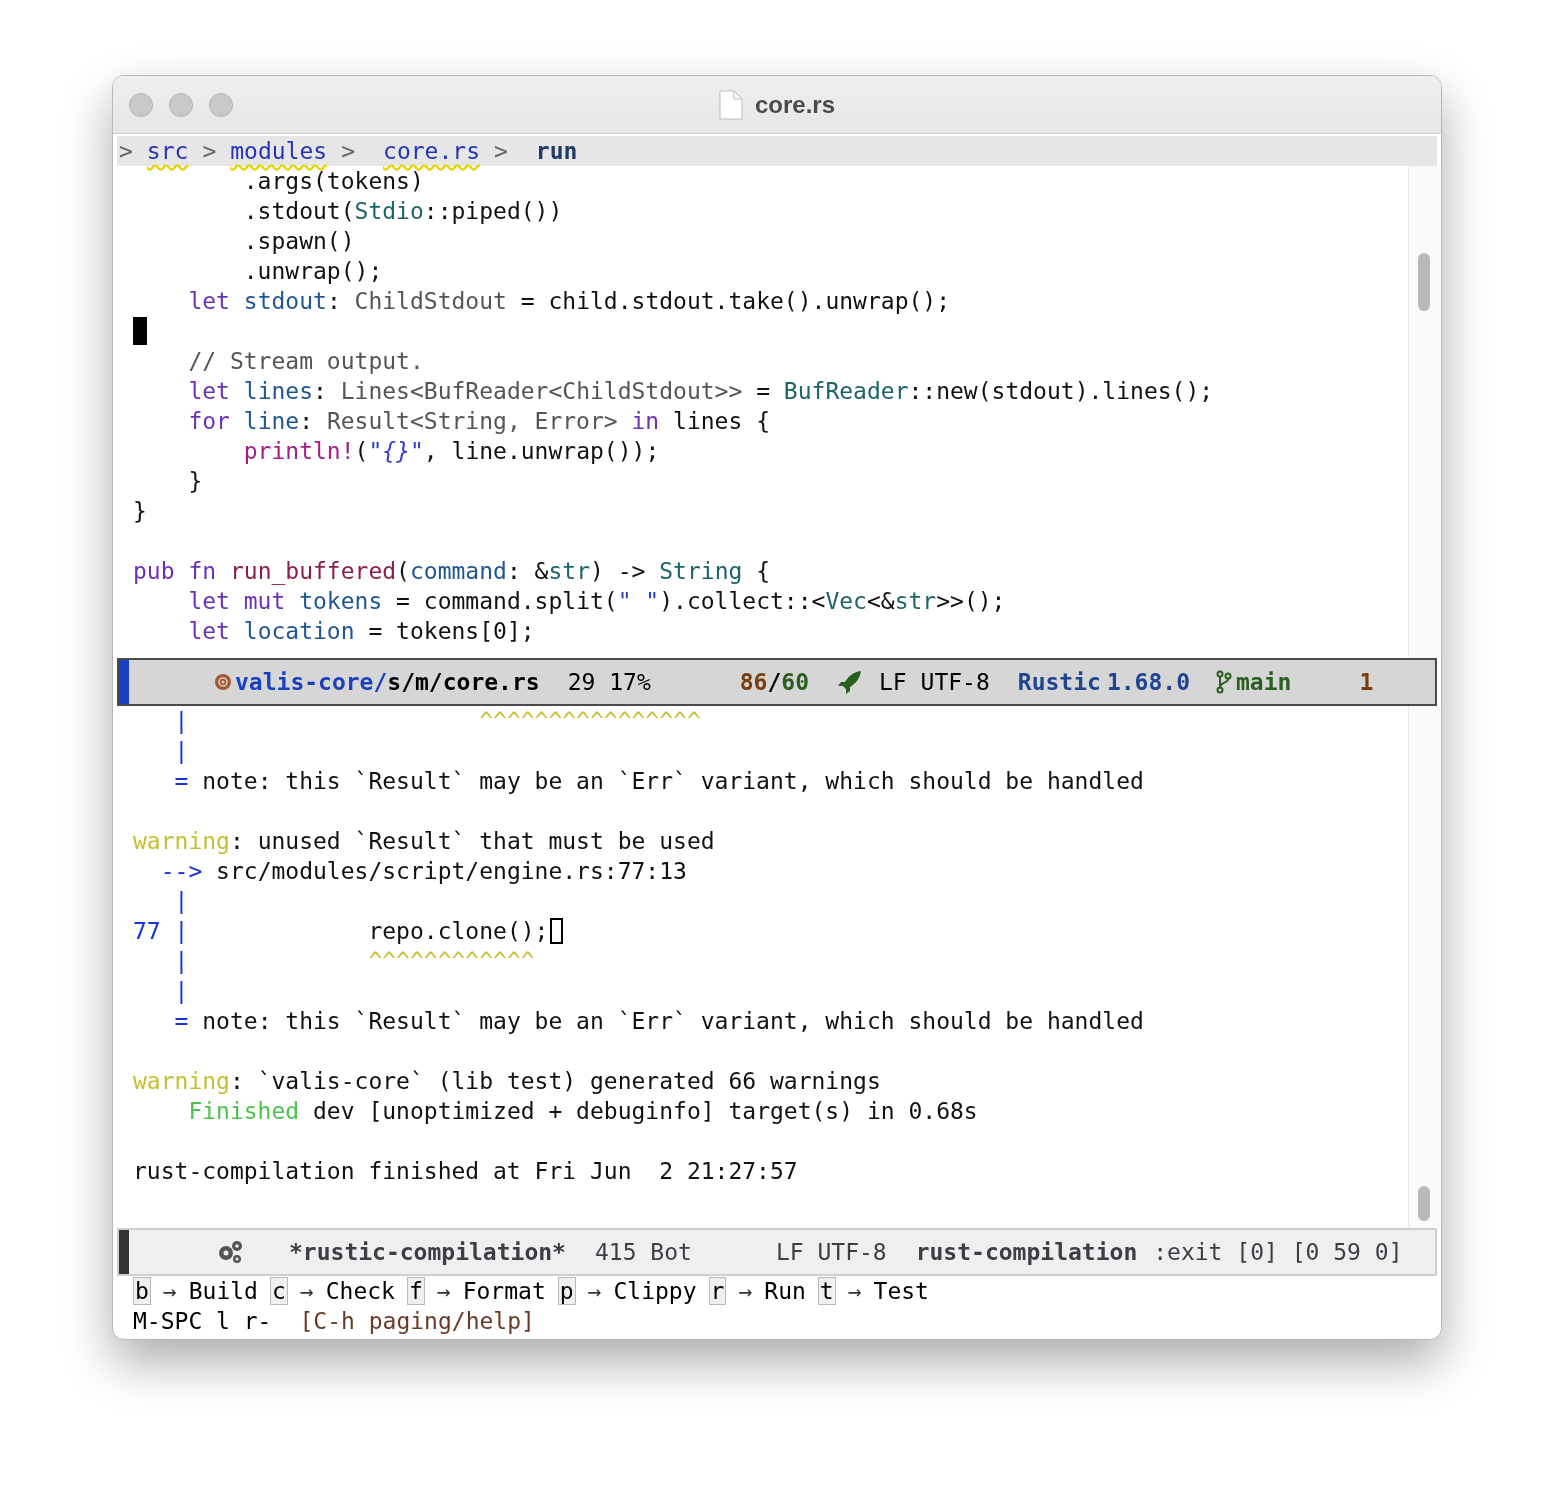 This screenshot has width=1554, height=1488. What do you see at coordinates (1026, 1252) in the screenshot?
I see `major-mode: rust-compilation` at bounding box center [1026, 1252].